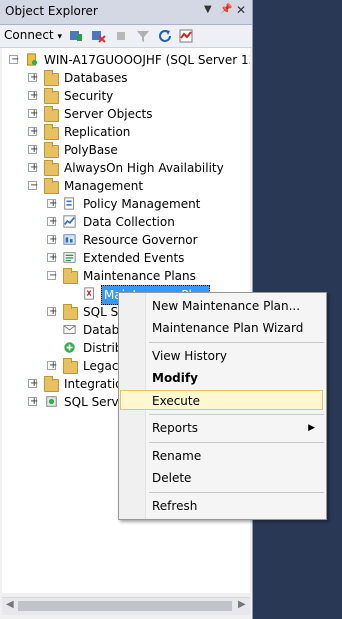  Describe the element at coordinates (121, 36) in the screenshot. I see `stop-icon` at that location.